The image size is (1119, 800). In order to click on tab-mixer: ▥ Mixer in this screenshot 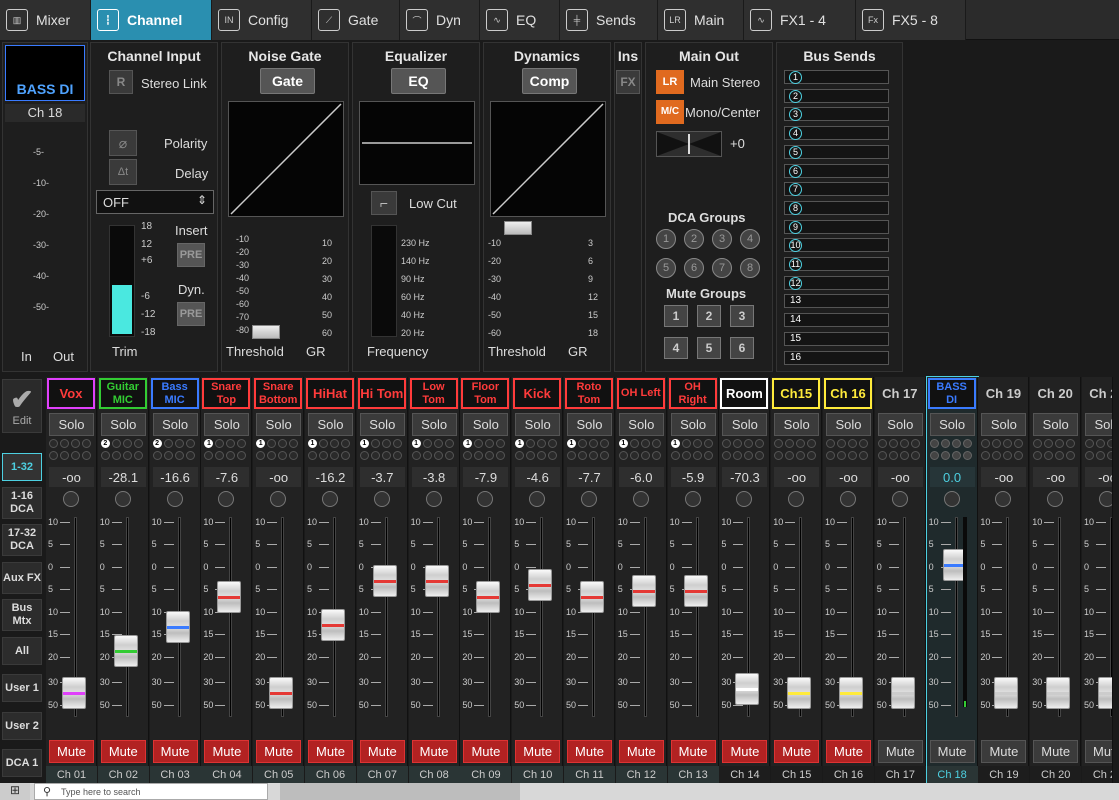, I will do `click(45, 20)`.